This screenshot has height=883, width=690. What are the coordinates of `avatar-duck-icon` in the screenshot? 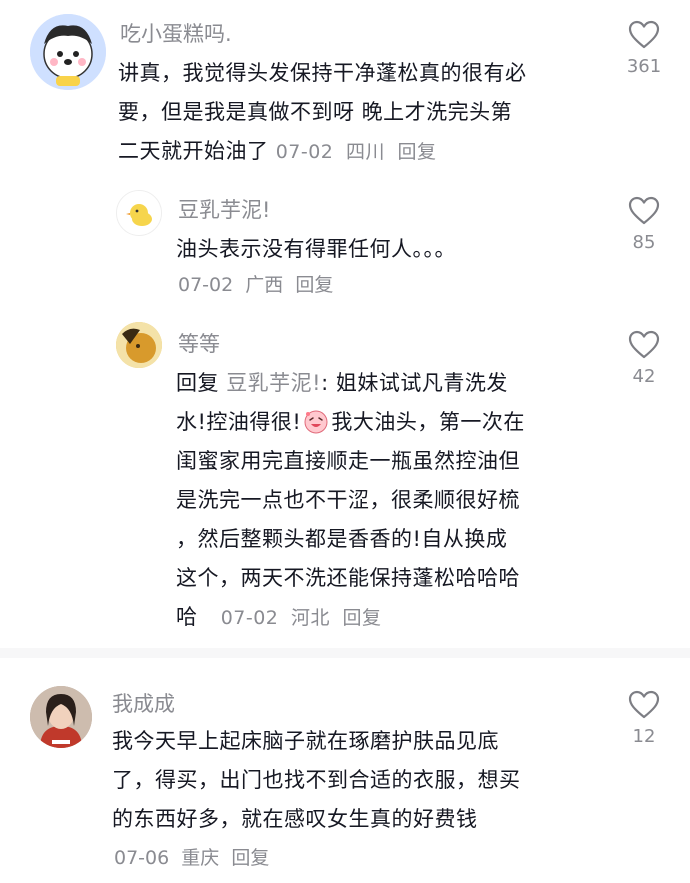 It's located at (139, 213).